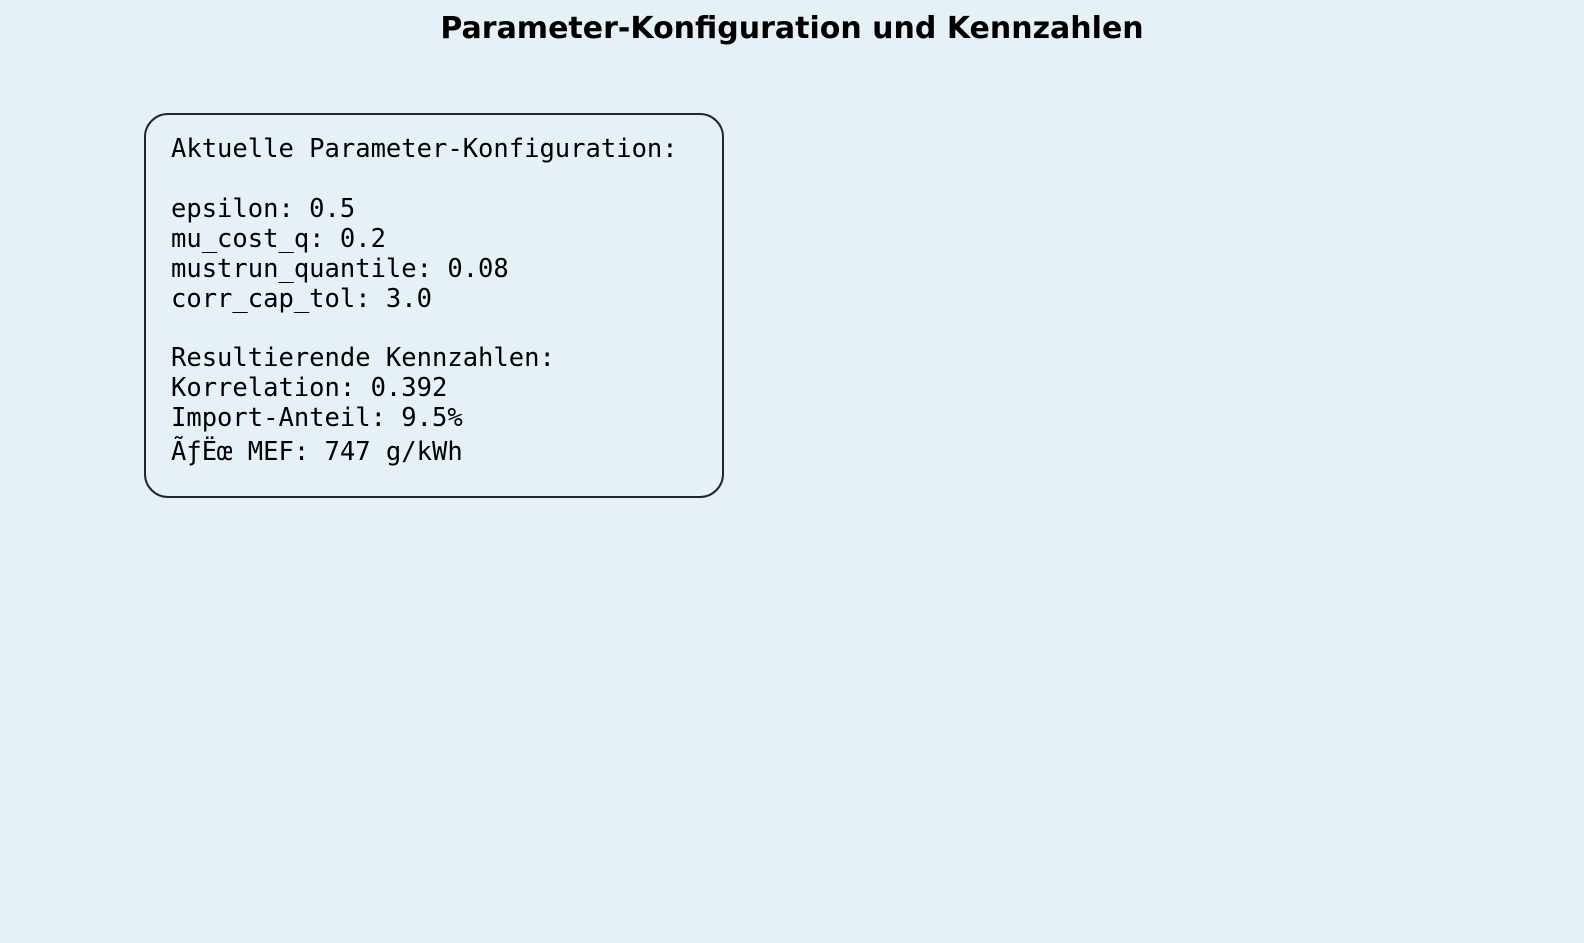 This screenshot has height=943, width=1584. I want to click on config-line-mu-cost-q: mu_cost_q: 0.2, so click(278, 239).